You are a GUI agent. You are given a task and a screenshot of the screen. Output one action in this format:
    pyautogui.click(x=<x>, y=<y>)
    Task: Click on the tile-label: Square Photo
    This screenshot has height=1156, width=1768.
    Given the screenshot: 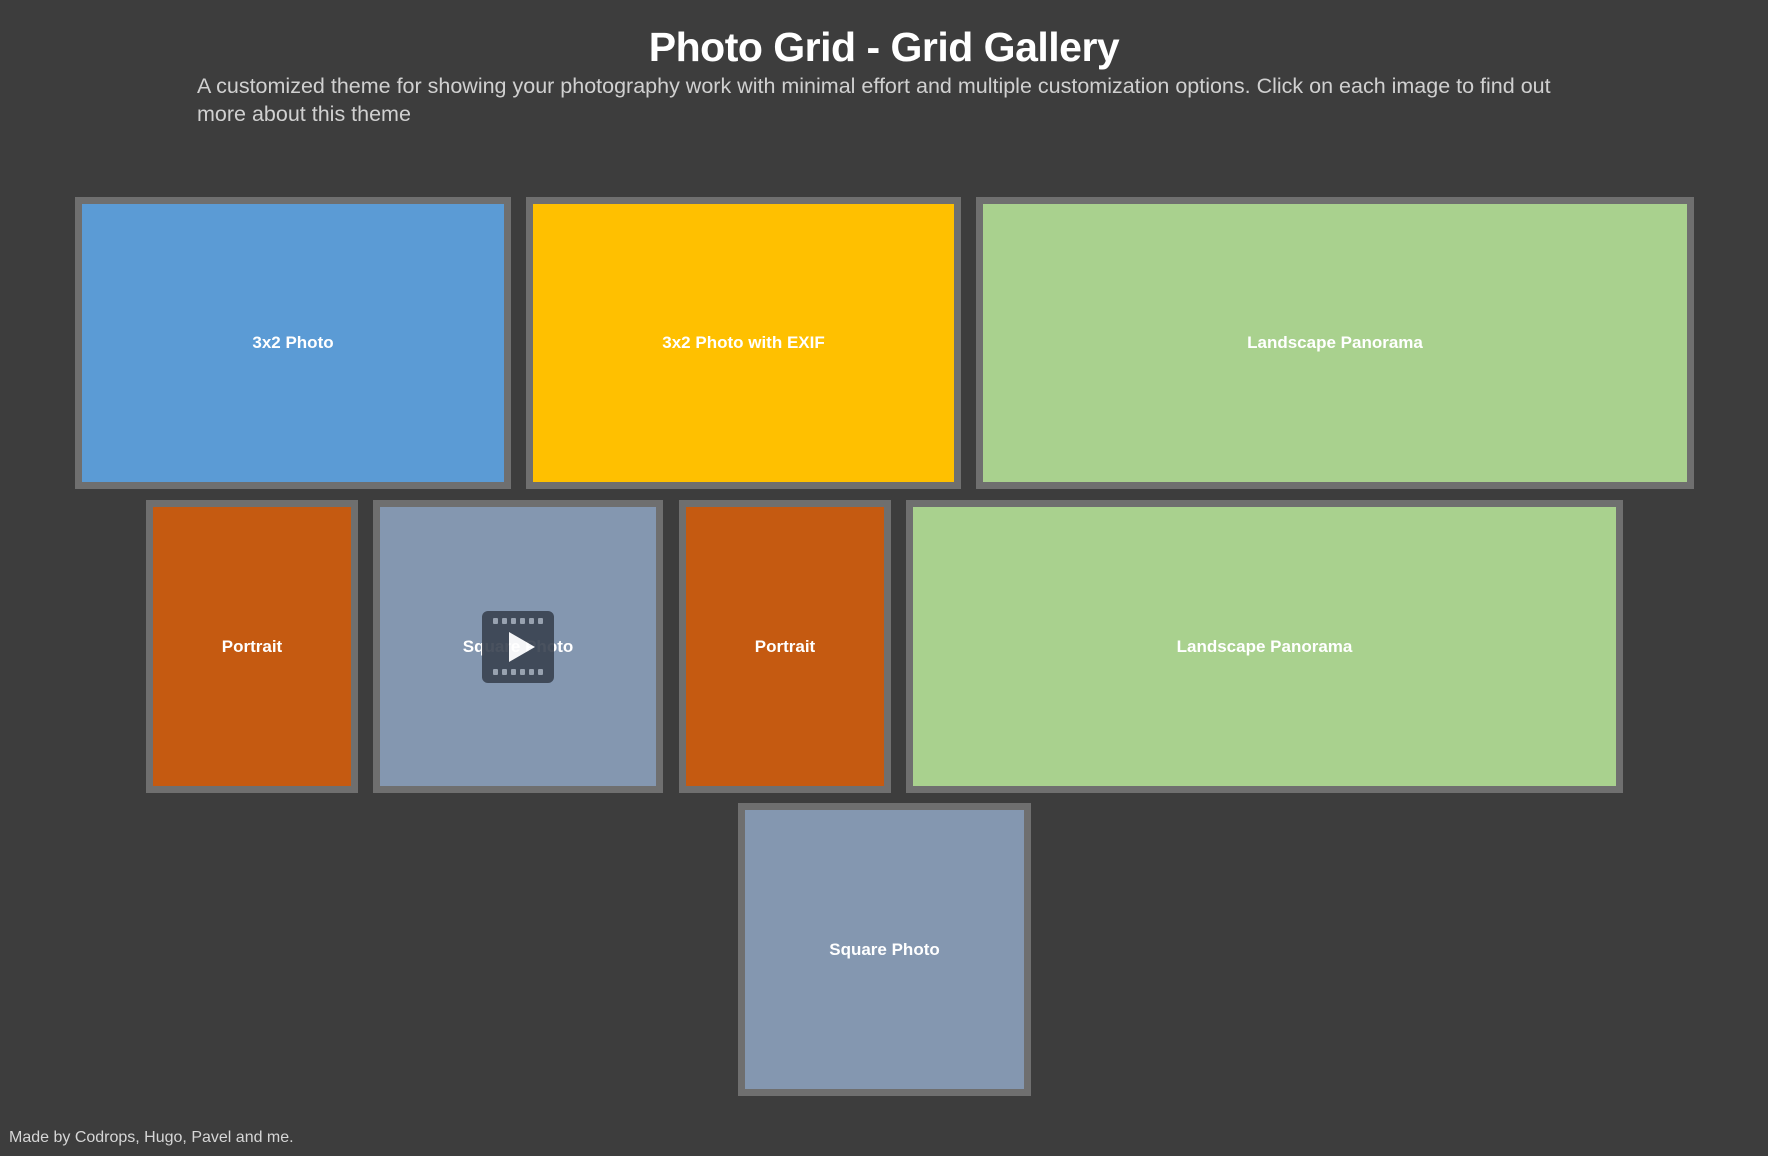 What is the action you would take?
    pyautogui.click(x=884, y=949)
    